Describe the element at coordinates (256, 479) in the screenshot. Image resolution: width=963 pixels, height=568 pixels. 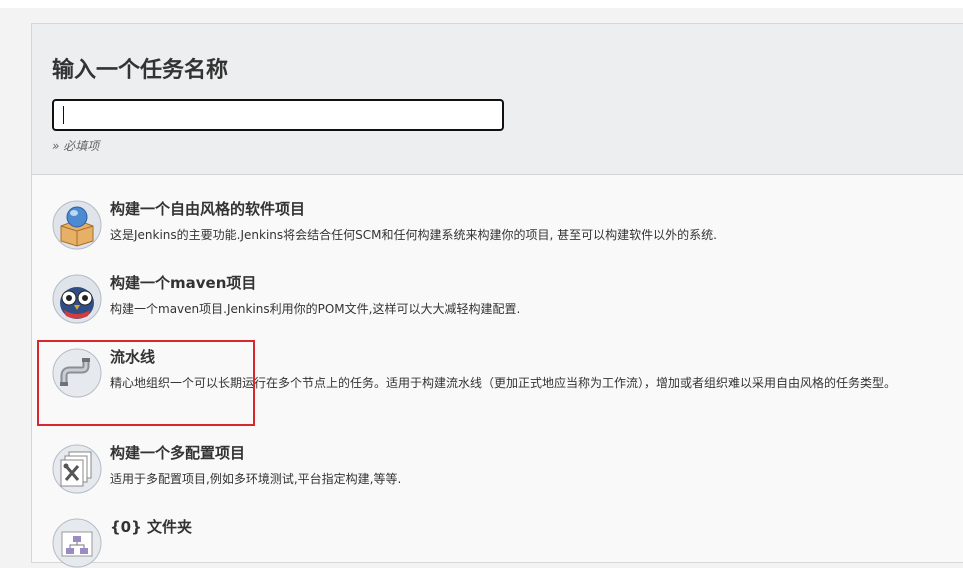
I see `job-type-description: 适用于多配置项目,例如多环境测试,平台指定构建,等等.` at that location.